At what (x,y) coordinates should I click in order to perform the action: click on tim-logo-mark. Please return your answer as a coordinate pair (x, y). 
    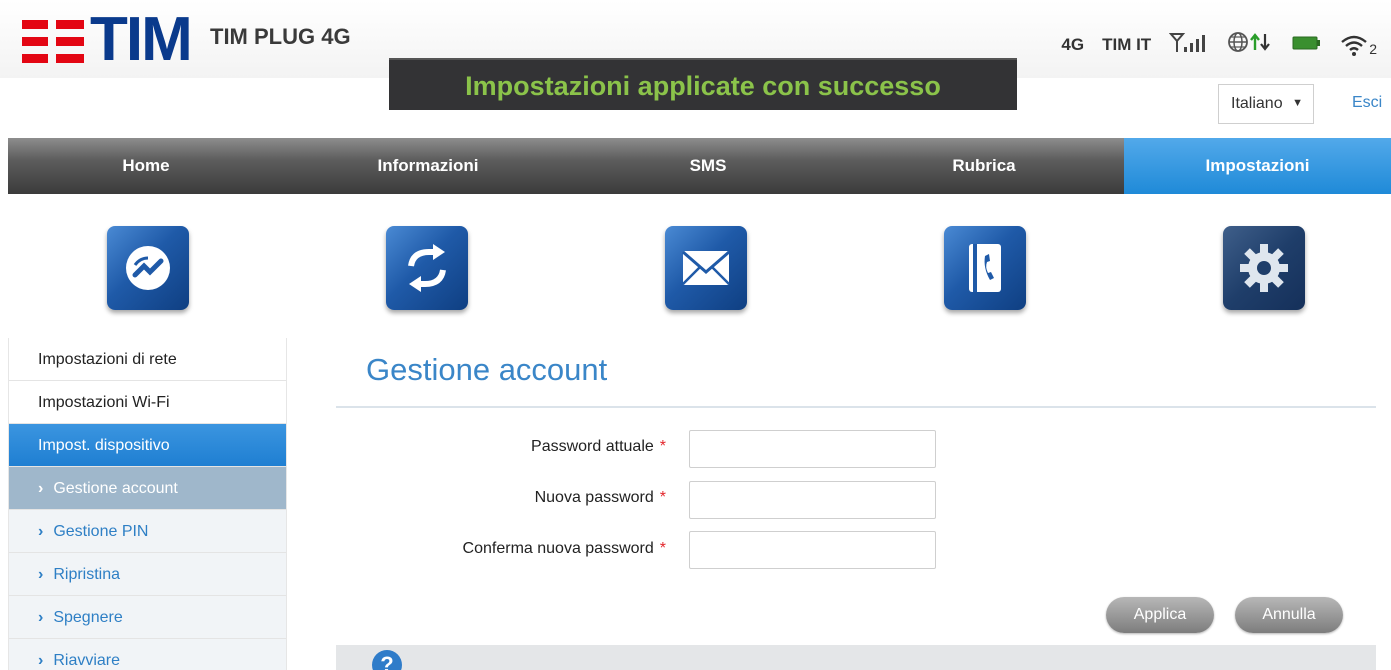
    Looking at the image, I should click on (54, 45).